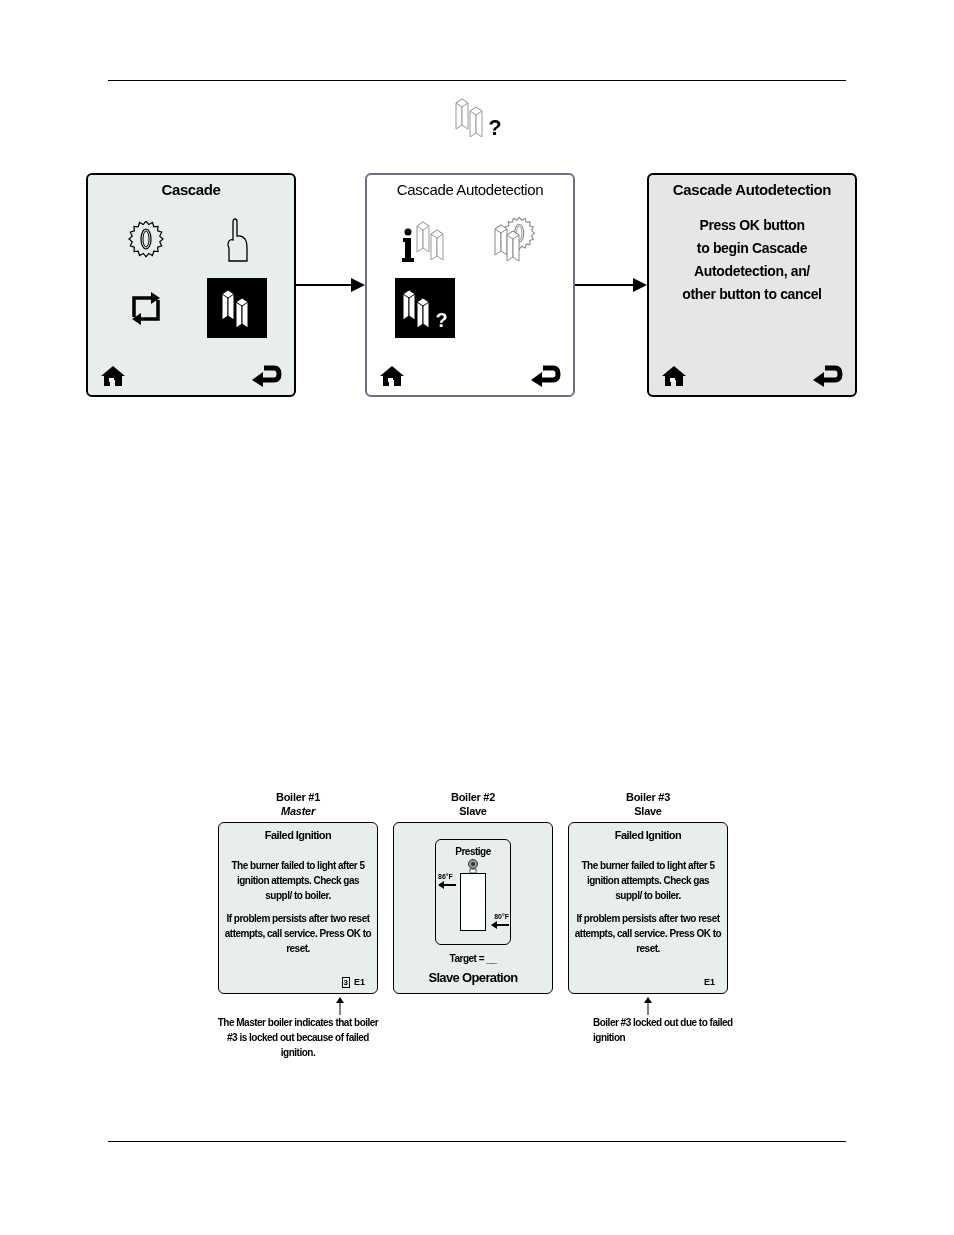 Image resolution: width=954 pixels, height=1235 pixels. What do you see at coordinates (447, 885) in the screenshot?
I see `outlet-arrow` at bounding box center [447, 885].